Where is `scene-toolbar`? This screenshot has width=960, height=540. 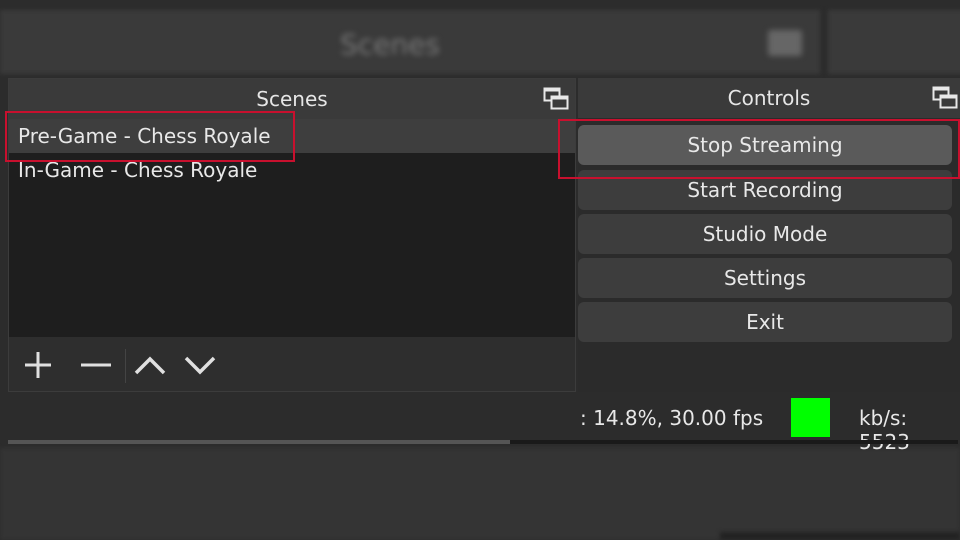 scene-toolbar is located at coordinates (292, 364).